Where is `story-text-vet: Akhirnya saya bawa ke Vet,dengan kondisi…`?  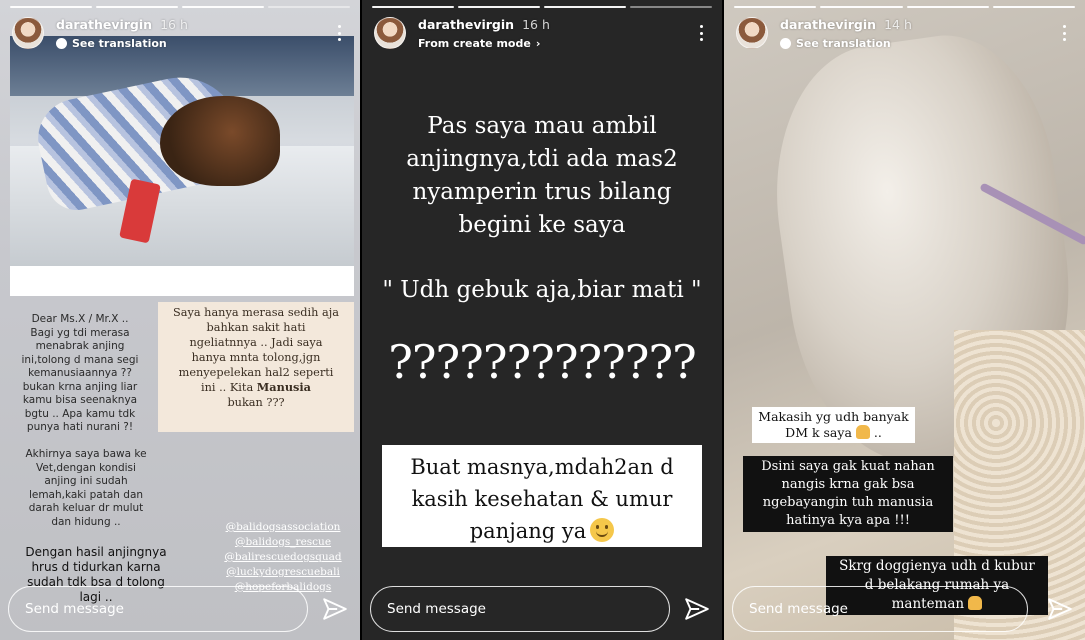 story-text-vet: Akhirnya saya bawa ke Vet,dengan kondisi… is located at coordinates (86, 488).